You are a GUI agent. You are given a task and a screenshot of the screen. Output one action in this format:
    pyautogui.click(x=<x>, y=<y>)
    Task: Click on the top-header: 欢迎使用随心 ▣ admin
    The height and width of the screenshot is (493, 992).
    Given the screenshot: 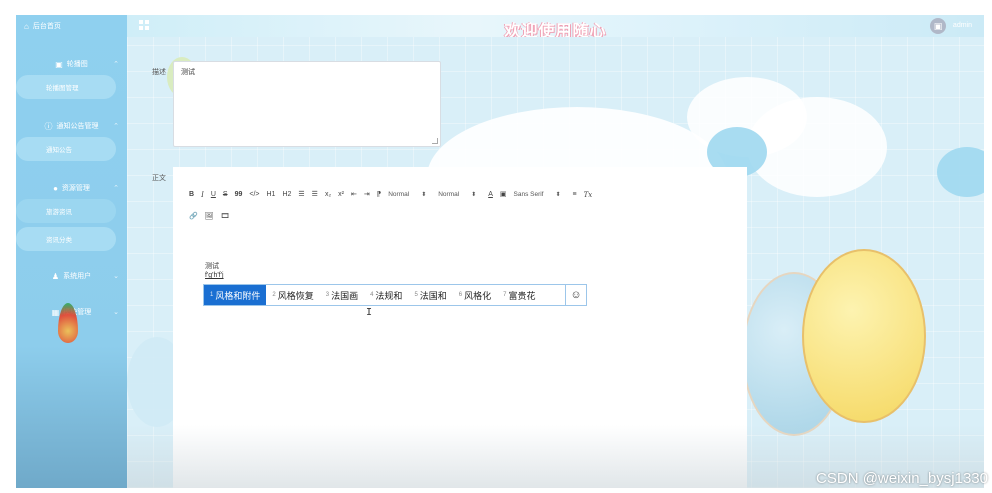 What is the action you would take?
    pyautogui.click(x=555, y=27)
    